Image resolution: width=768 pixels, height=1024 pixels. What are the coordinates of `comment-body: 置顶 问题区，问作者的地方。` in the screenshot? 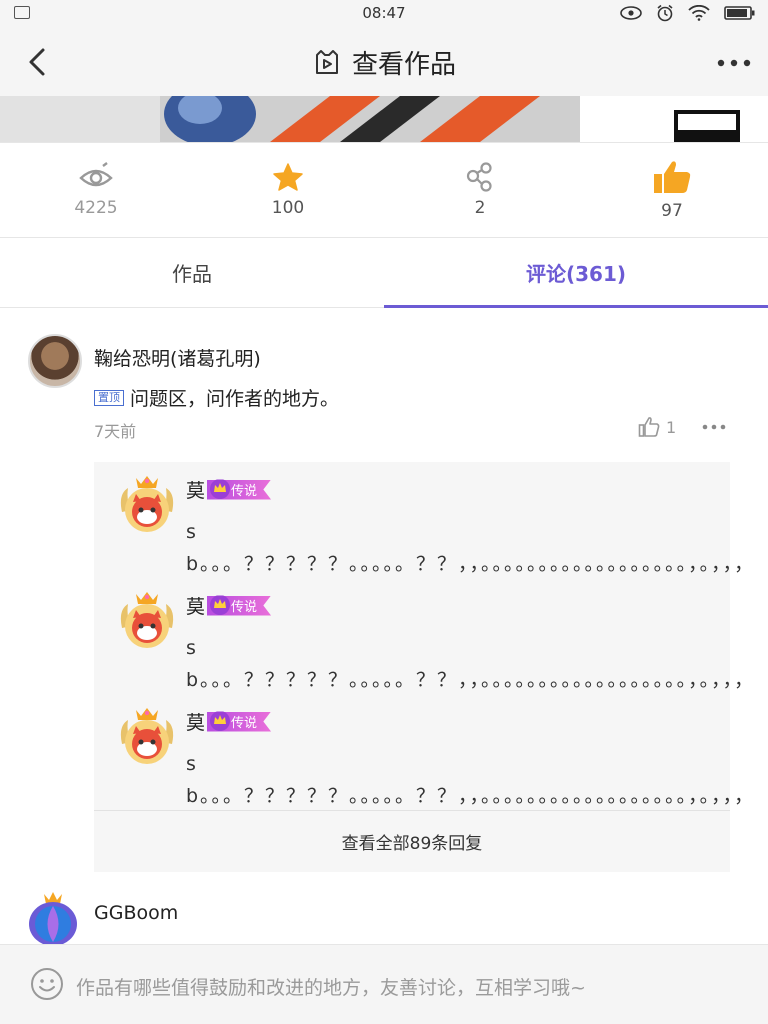 It's located at (216, 397).